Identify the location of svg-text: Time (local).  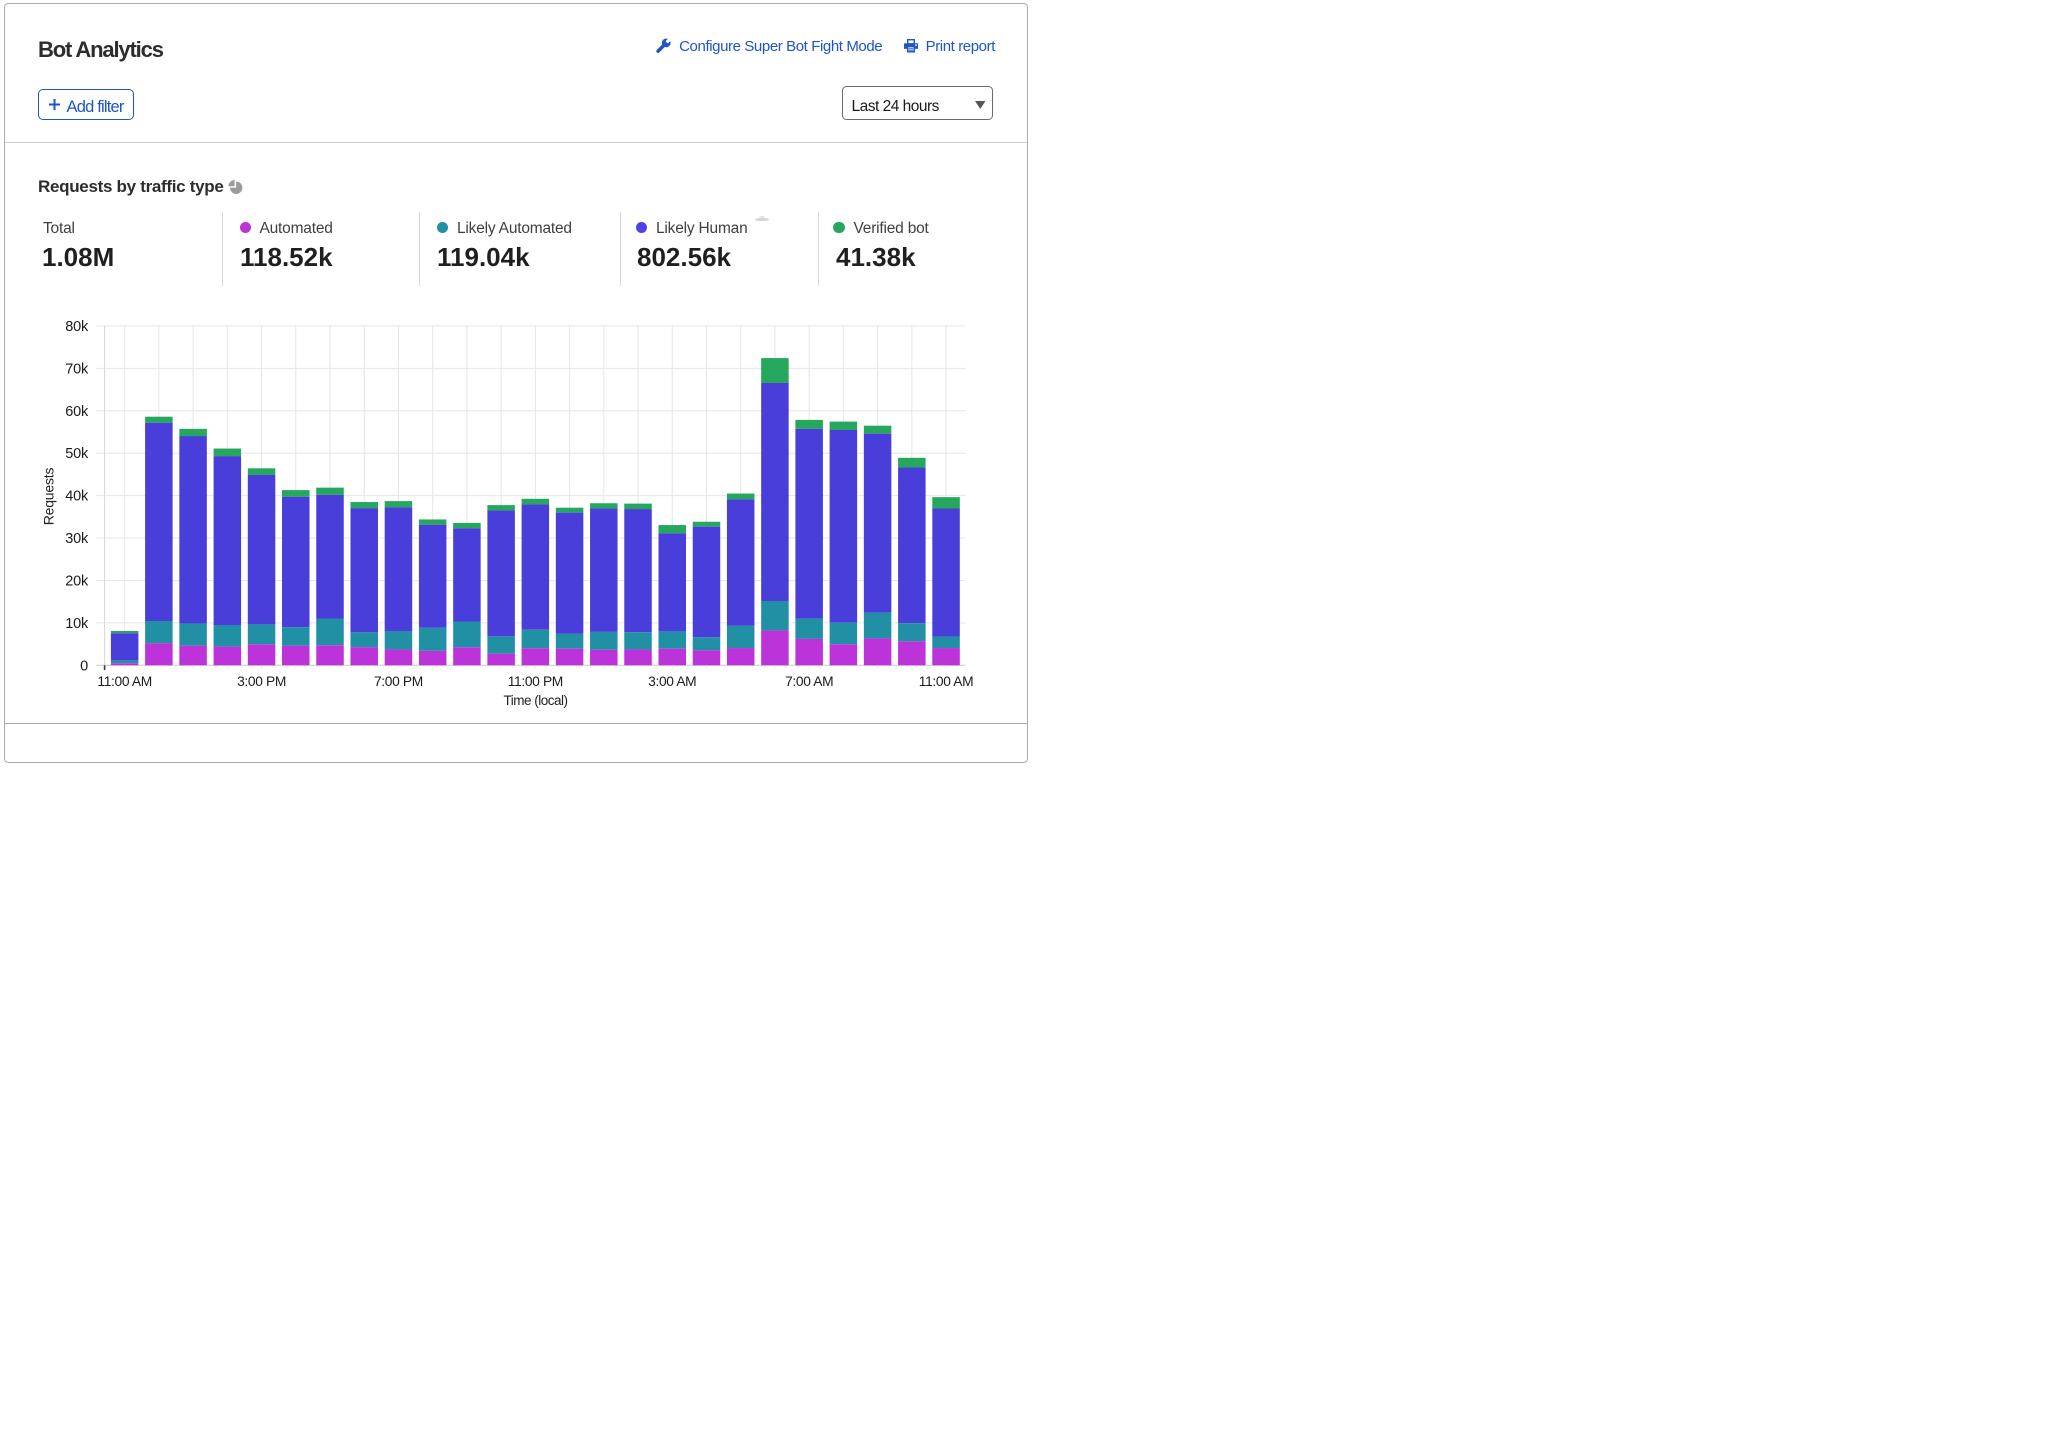
(535, 700).